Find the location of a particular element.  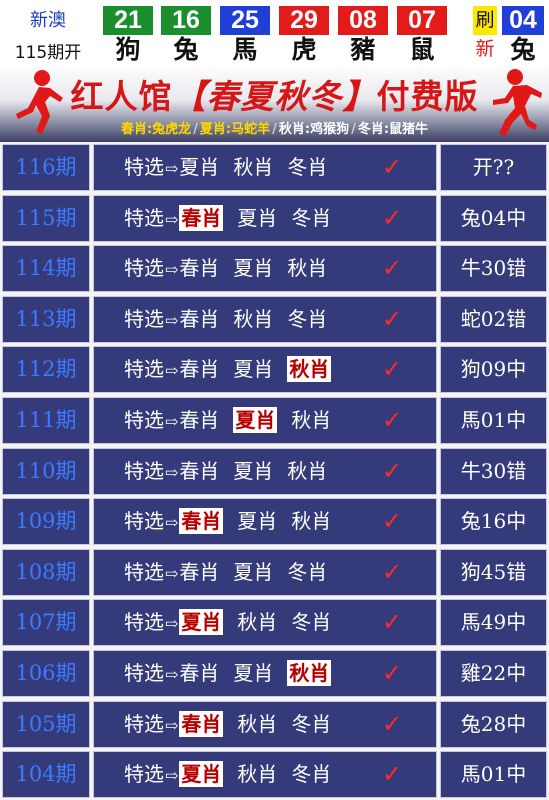

period-cell: 113期 is located at coordinates (46, 319).